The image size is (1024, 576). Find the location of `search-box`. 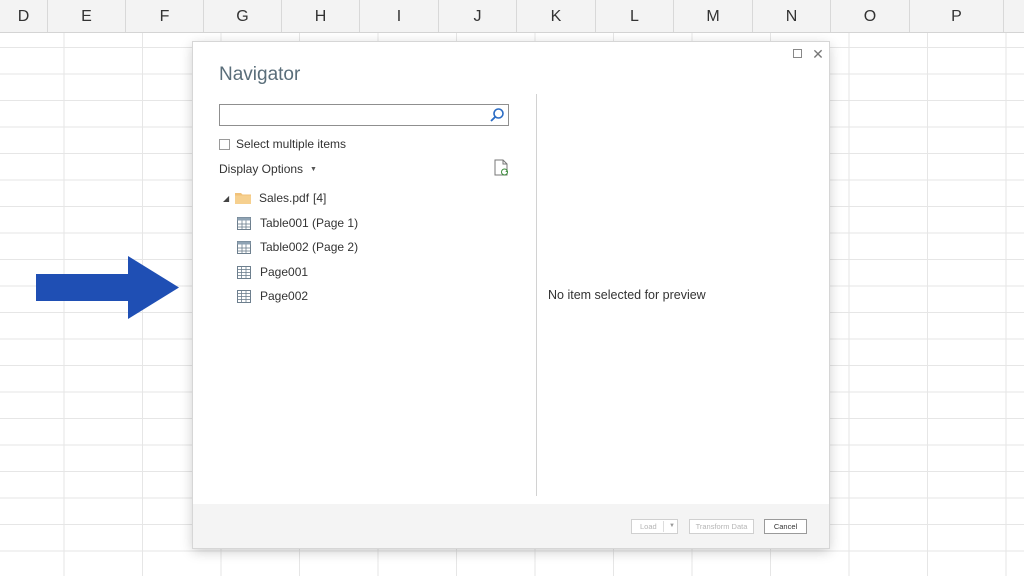

search-box is located at coordinates (364, 115).